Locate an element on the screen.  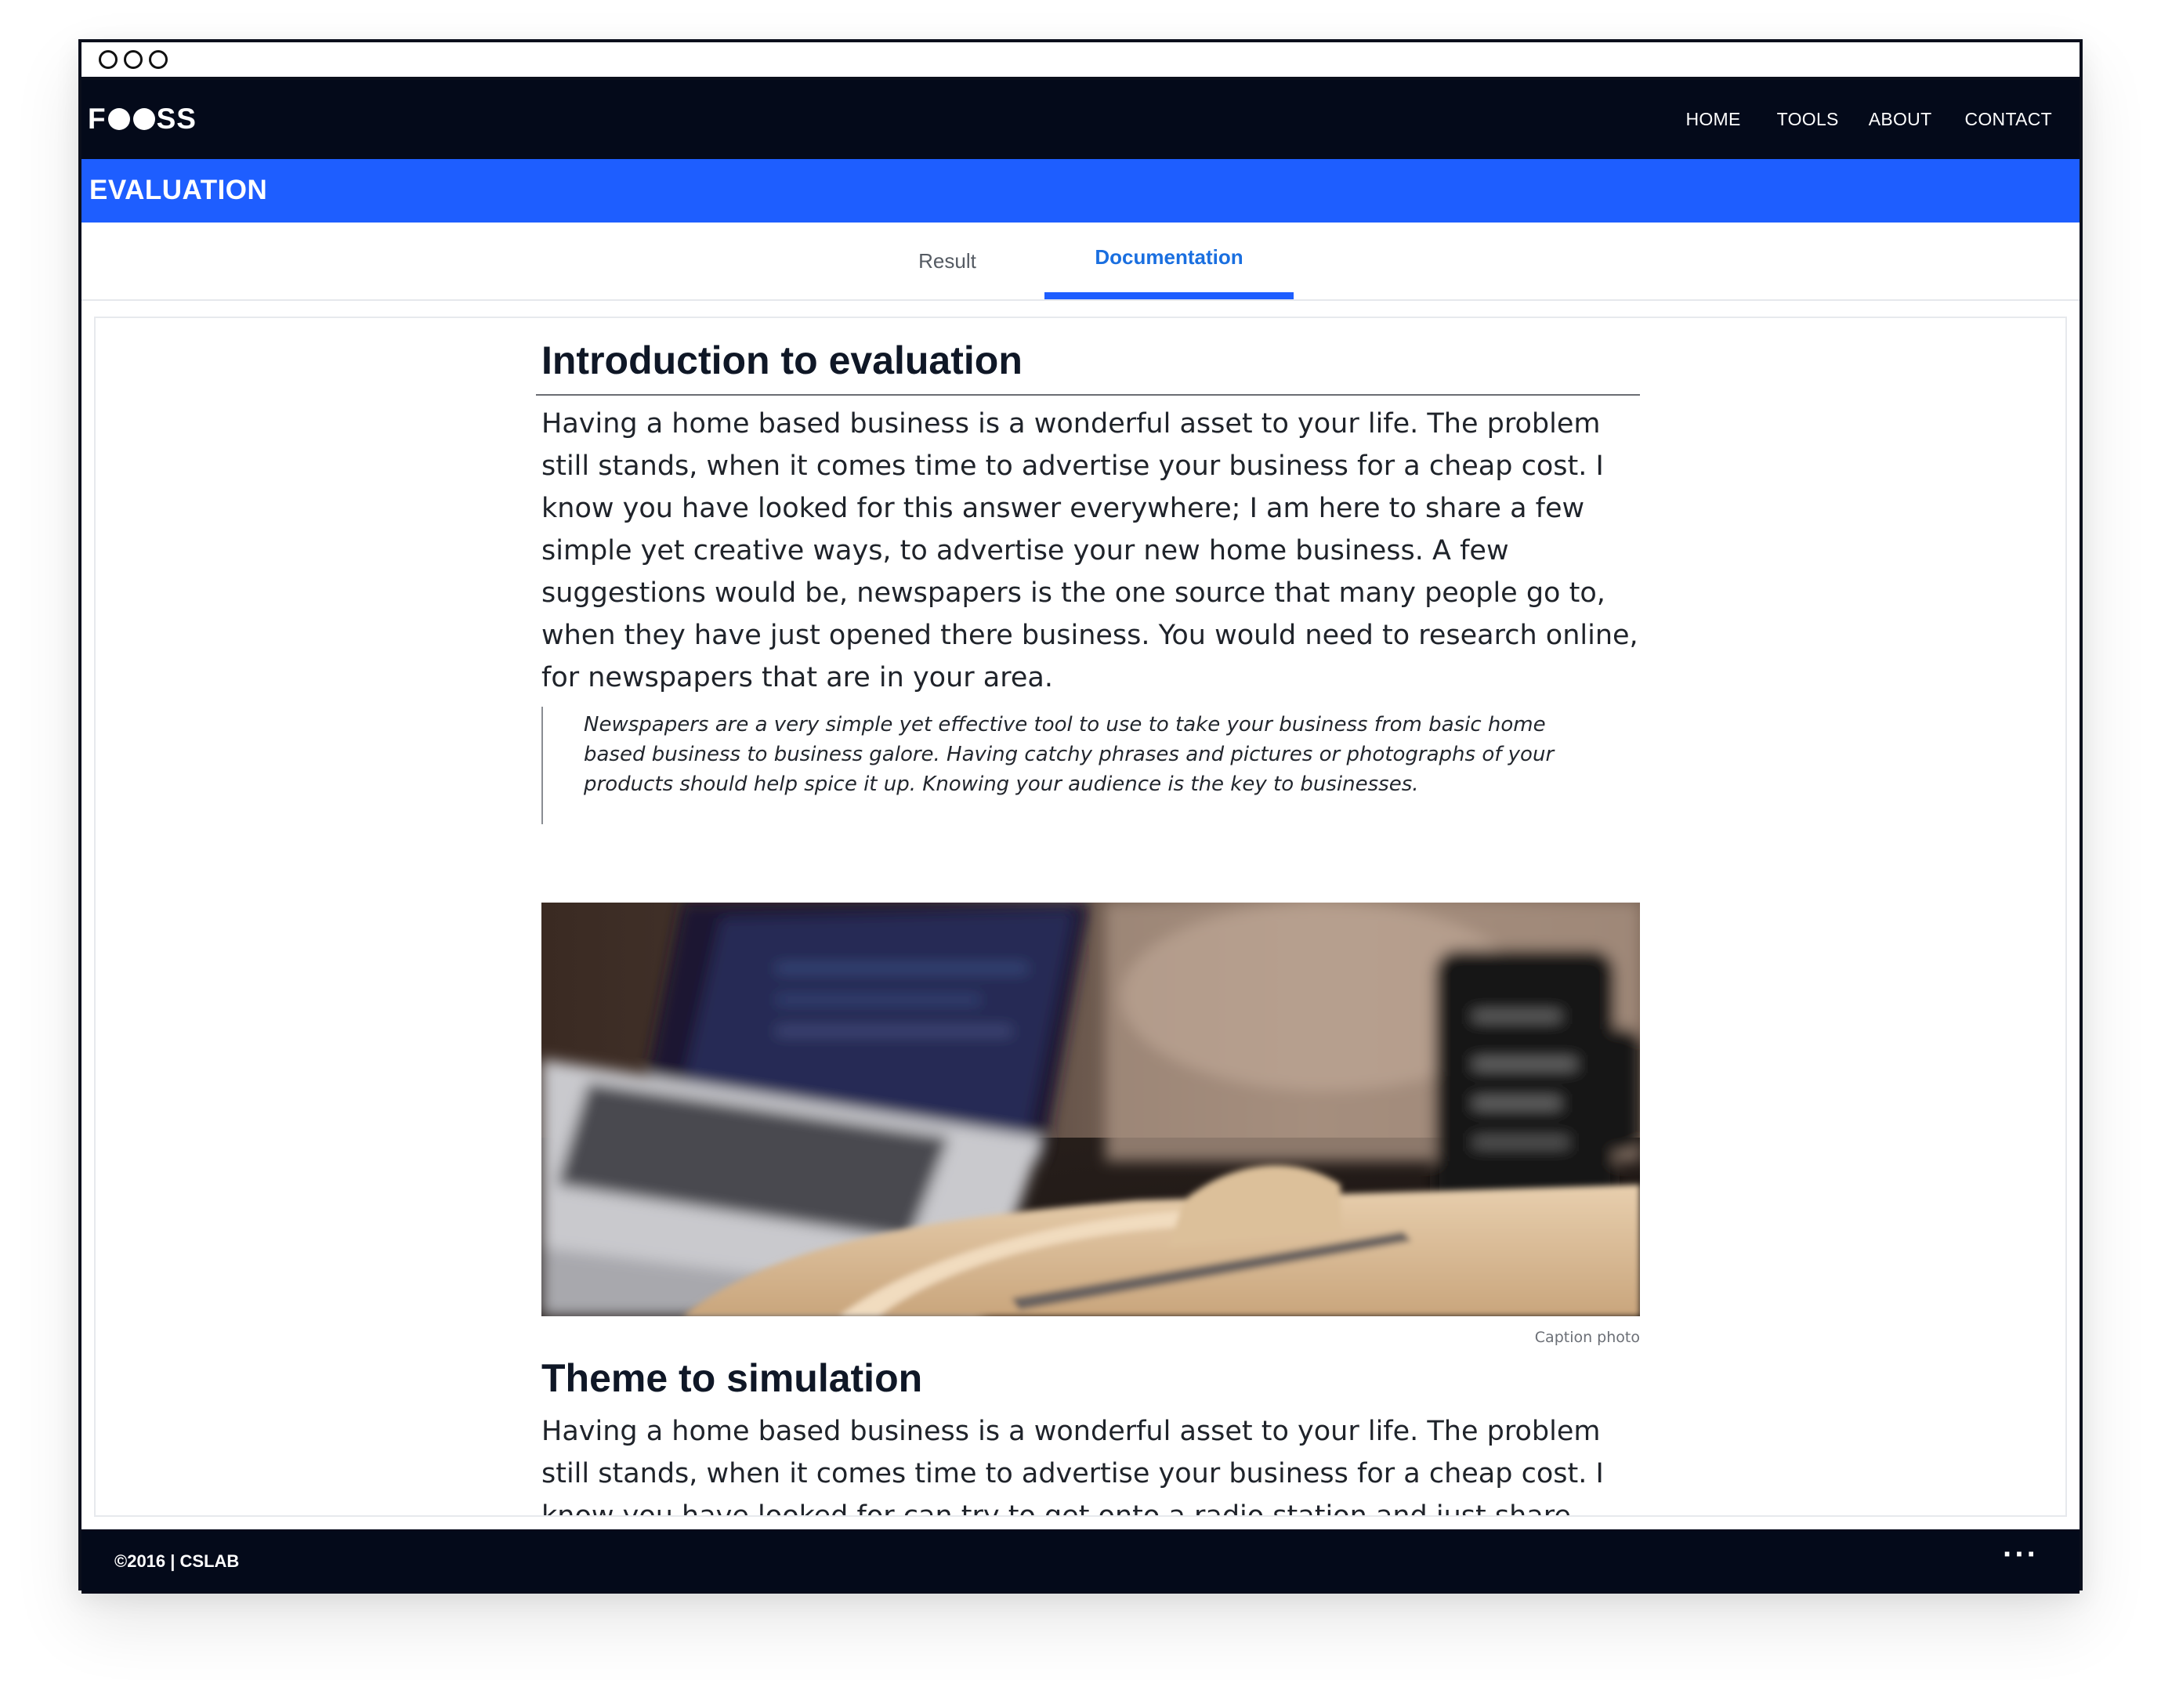
section-banner: EVALUATION is located at coordinates (1080, 191).